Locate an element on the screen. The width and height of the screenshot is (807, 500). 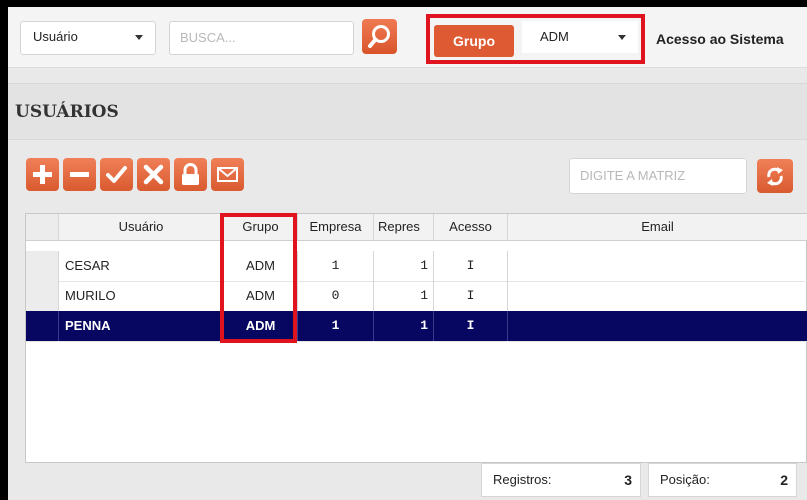
highlight-box-group is located at coordinates (535, 39).